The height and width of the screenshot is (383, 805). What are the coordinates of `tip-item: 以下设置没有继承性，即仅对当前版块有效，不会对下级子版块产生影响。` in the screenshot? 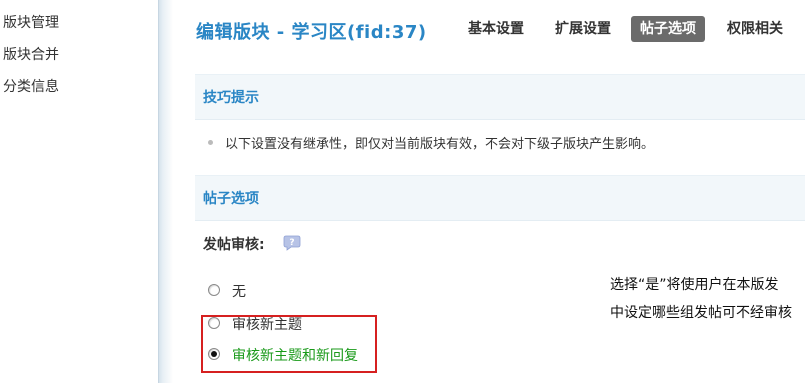 It's located at (431, 142).